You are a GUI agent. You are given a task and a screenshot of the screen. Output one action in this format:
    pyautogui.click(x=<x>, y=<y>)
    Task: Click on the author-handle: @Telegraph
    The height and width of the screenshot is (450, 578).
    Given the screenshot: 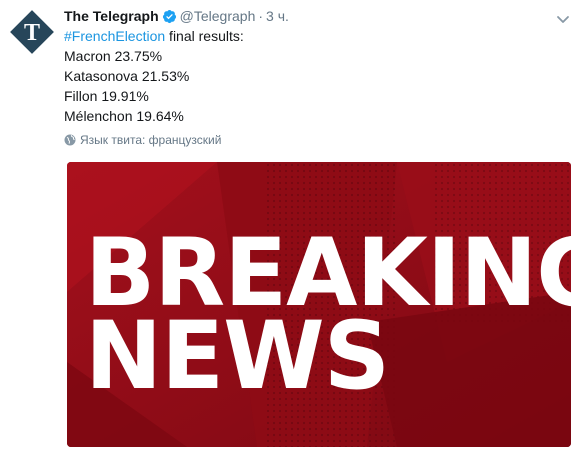 What is the action you would take?
    pyautogui.click(x=218, y=16)
    